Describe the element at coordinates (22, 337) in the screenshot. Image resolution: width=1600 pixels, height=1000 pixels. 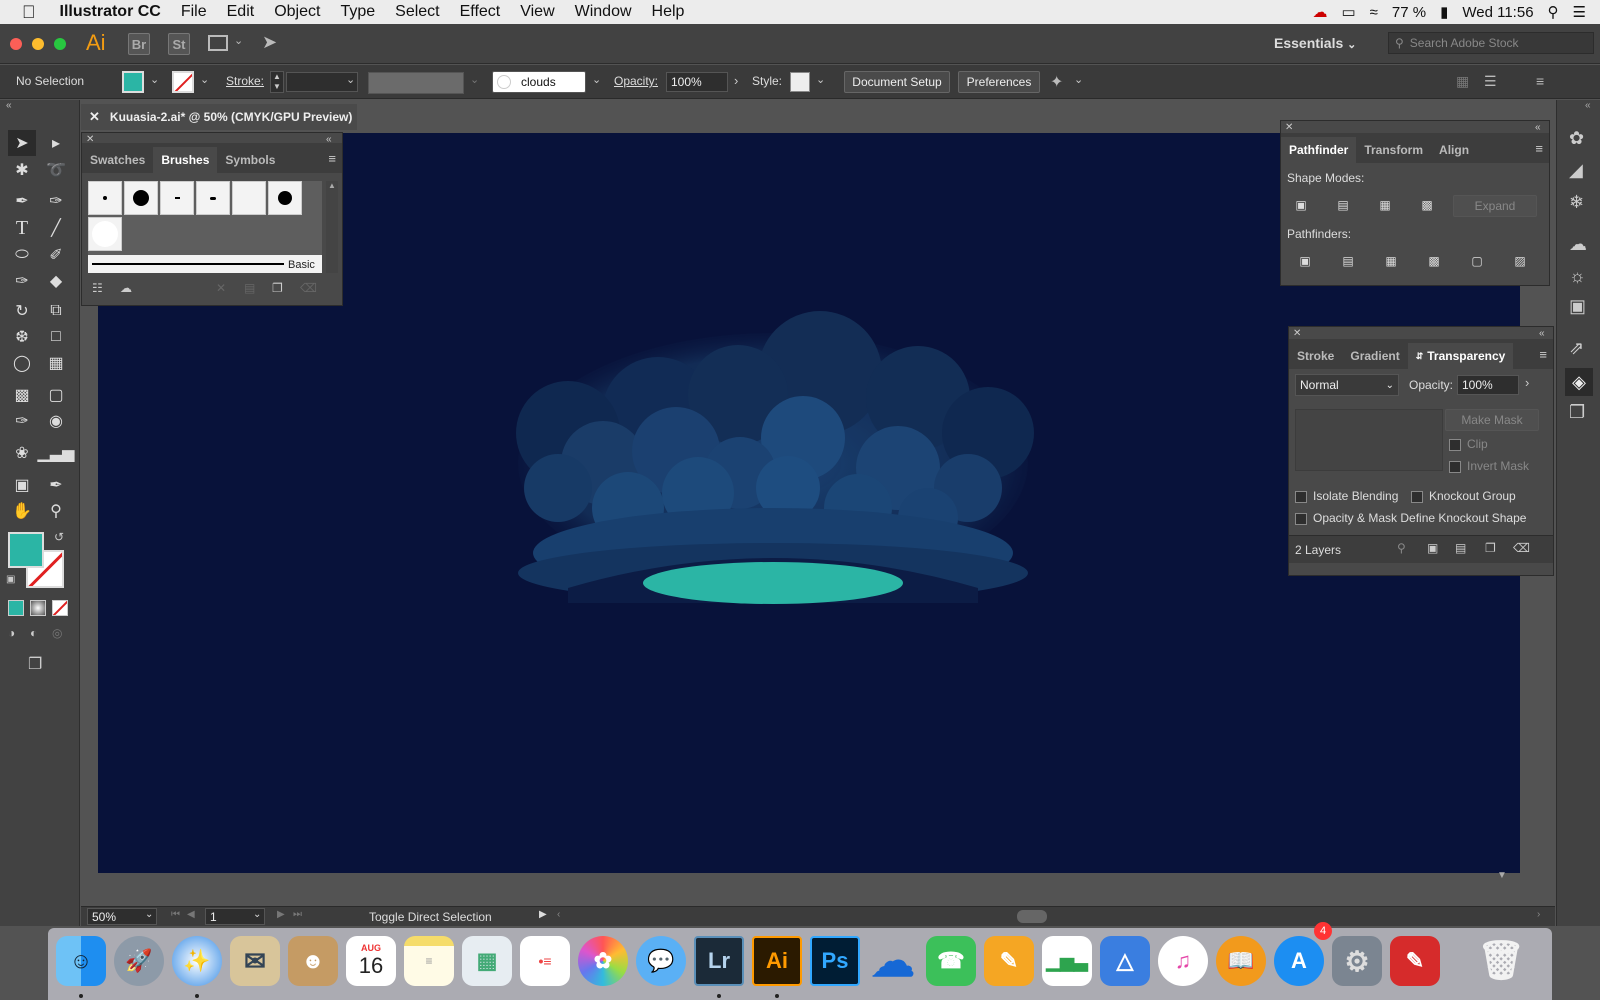
I see `width-tool-icon: ❆` at that location.